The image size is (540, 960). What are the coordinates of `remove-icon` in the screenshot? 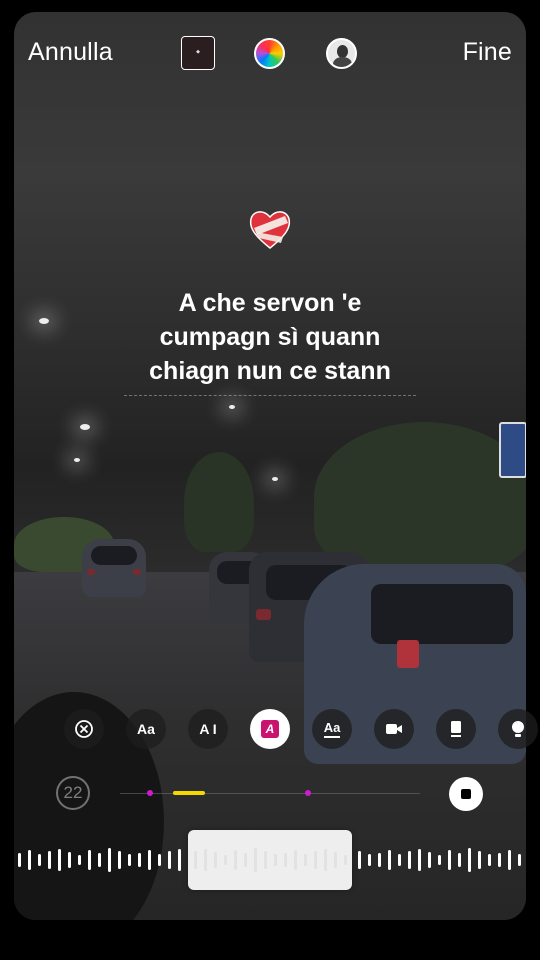 It's located at (84, 729).